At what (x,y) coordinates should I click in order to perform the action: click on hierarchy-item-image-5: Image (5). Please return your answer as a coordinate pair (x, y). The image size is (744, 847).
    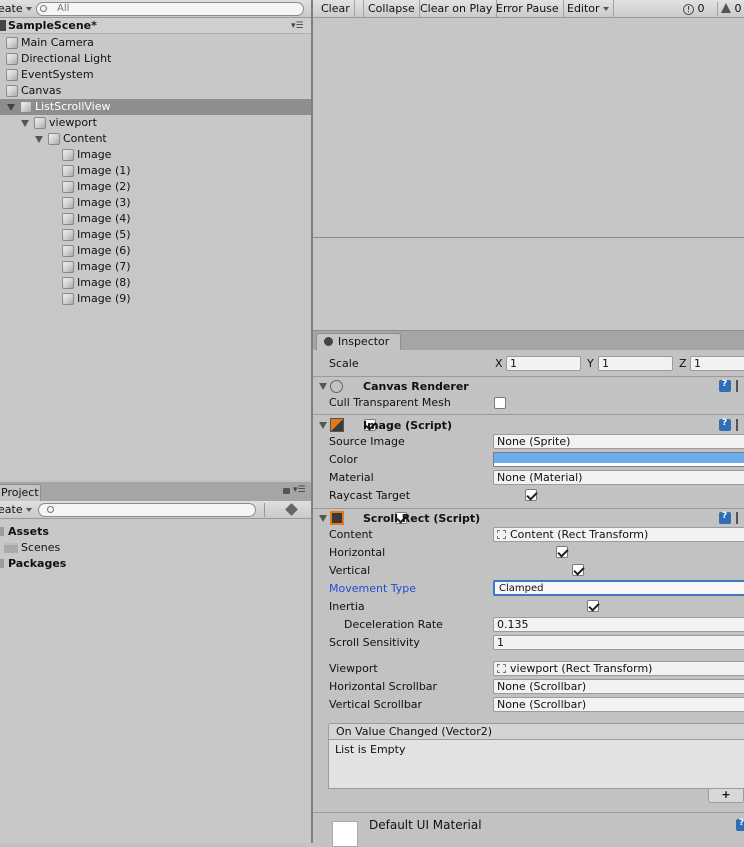
    Looking at the image, I should click on (155, 235).